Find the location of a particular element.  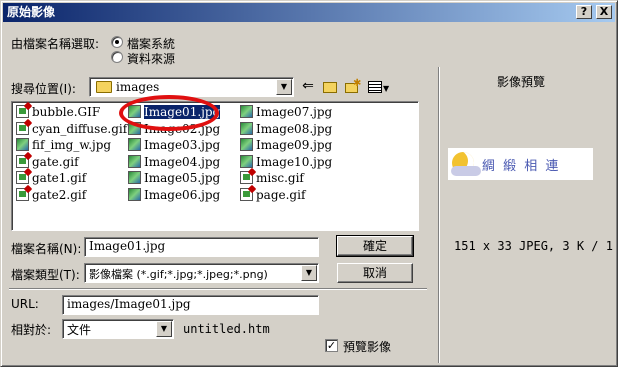

look-in-label: 搜尋位置(I): is located at coordinates (43, 89).